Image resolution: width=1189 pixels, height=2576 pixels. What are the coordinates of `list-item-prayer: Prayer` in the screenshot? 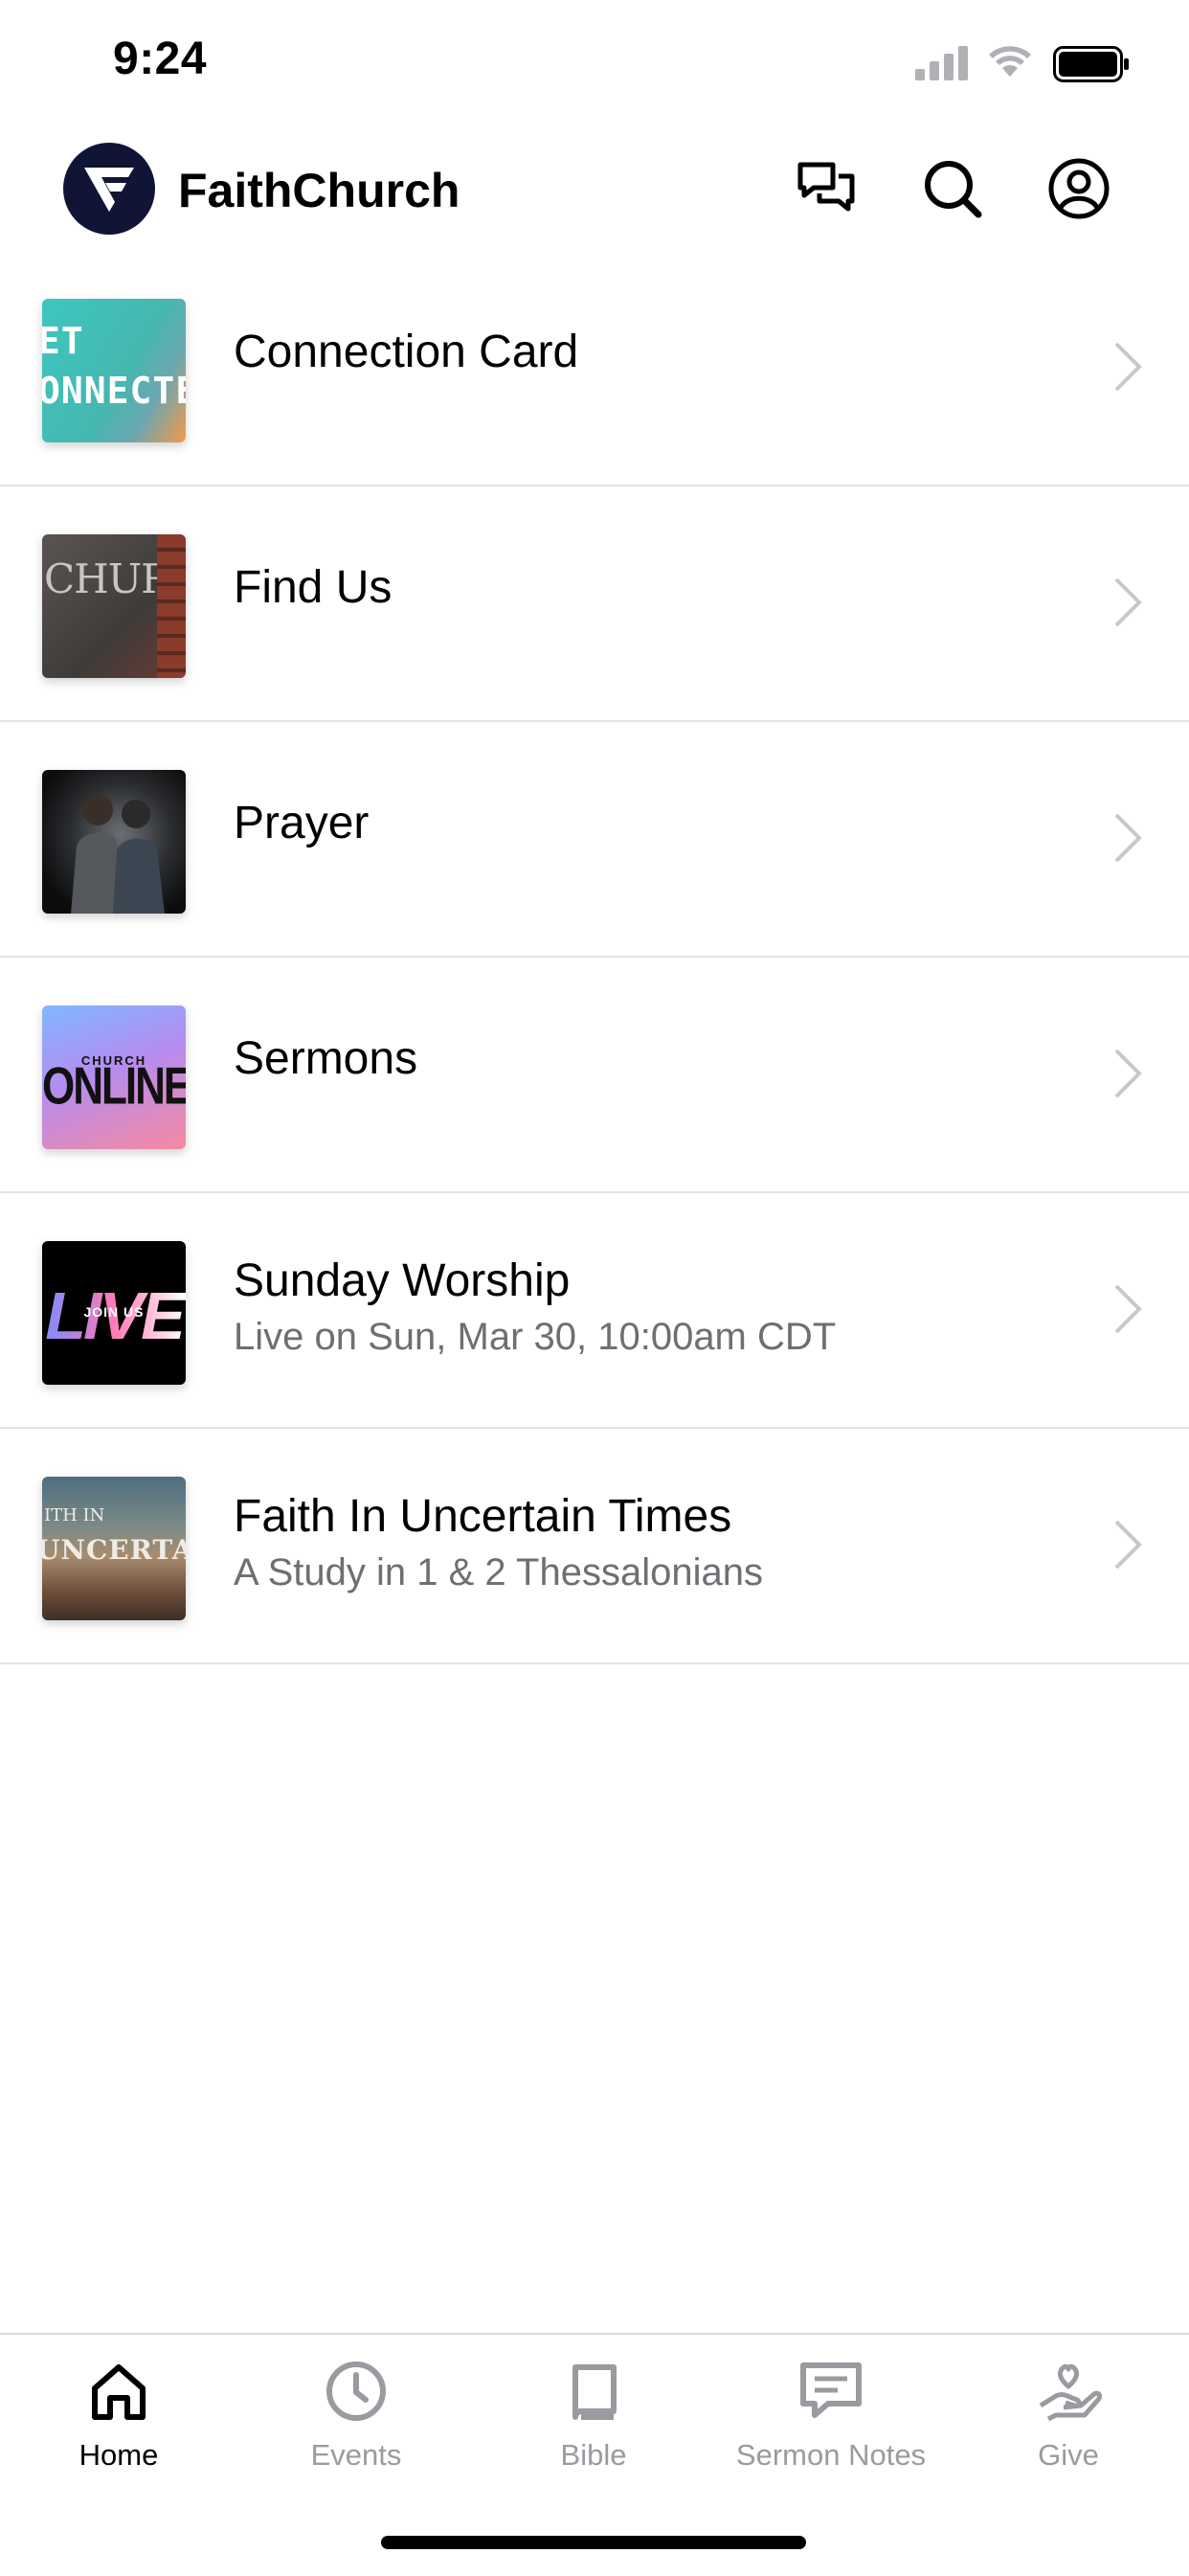 It's located at (594, 840).